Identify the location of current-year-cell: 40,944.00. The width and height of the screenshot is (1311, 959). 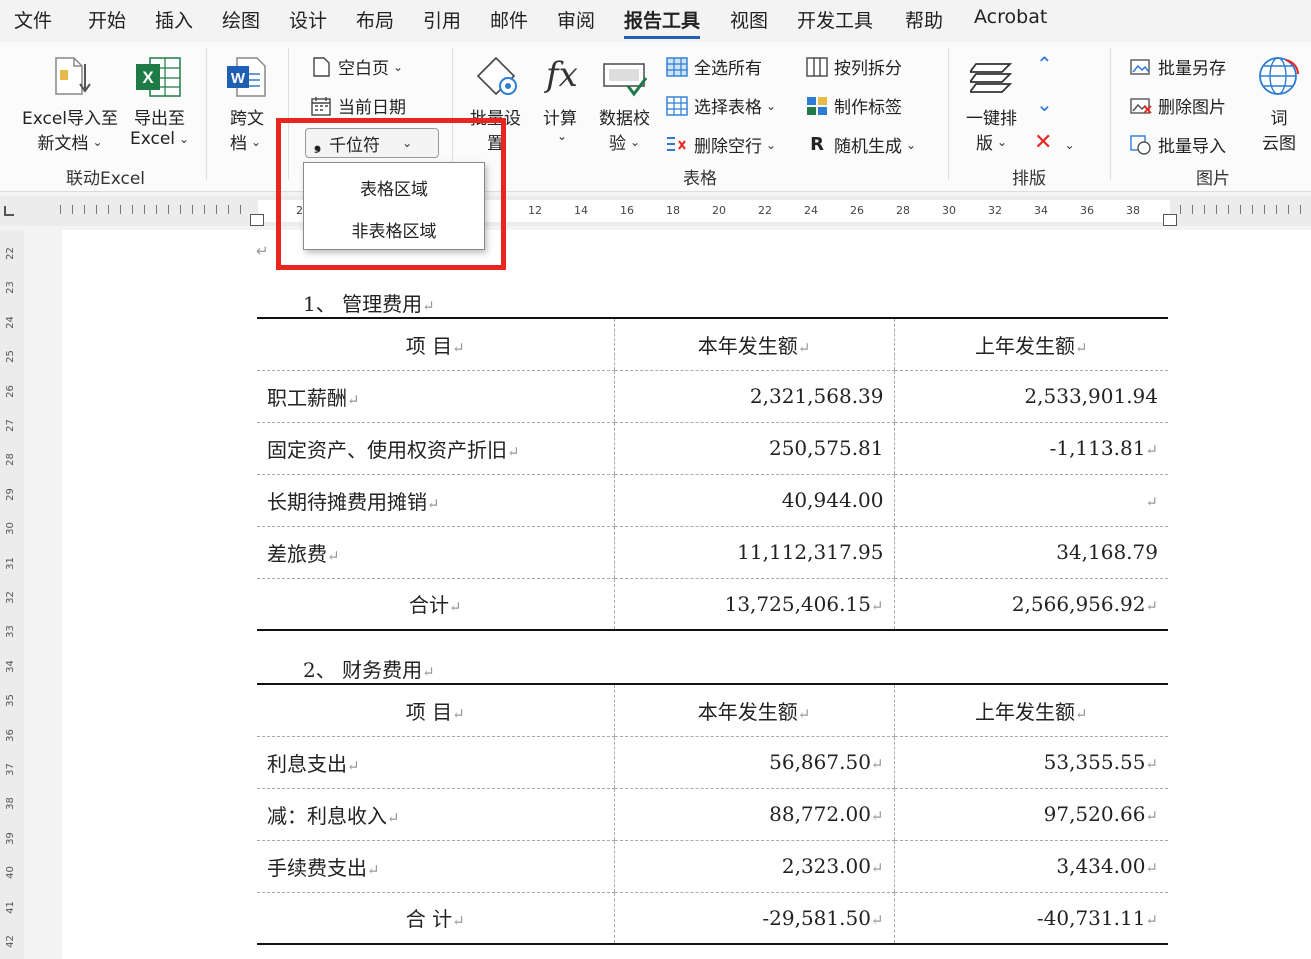
(753, 500).